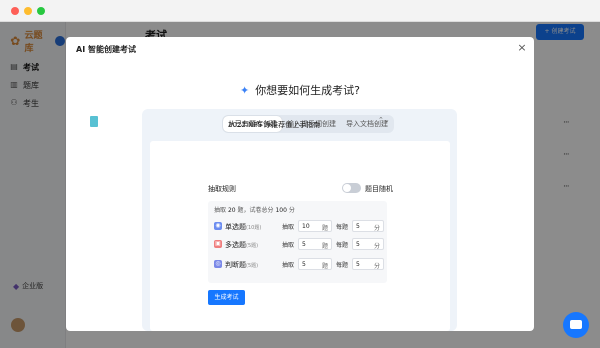 This screenshot has height=348, width=600. What do you see at coordinates (15, 11) in the screenshot?
I see `close-window-button` at bounding box center [15, 11].